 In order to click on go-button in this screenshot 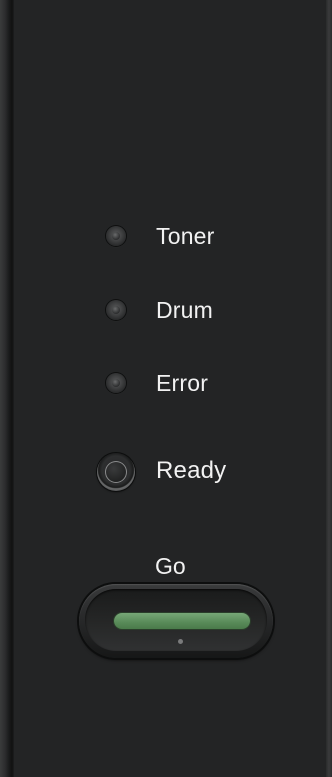, I will do `click(176, 621)`.